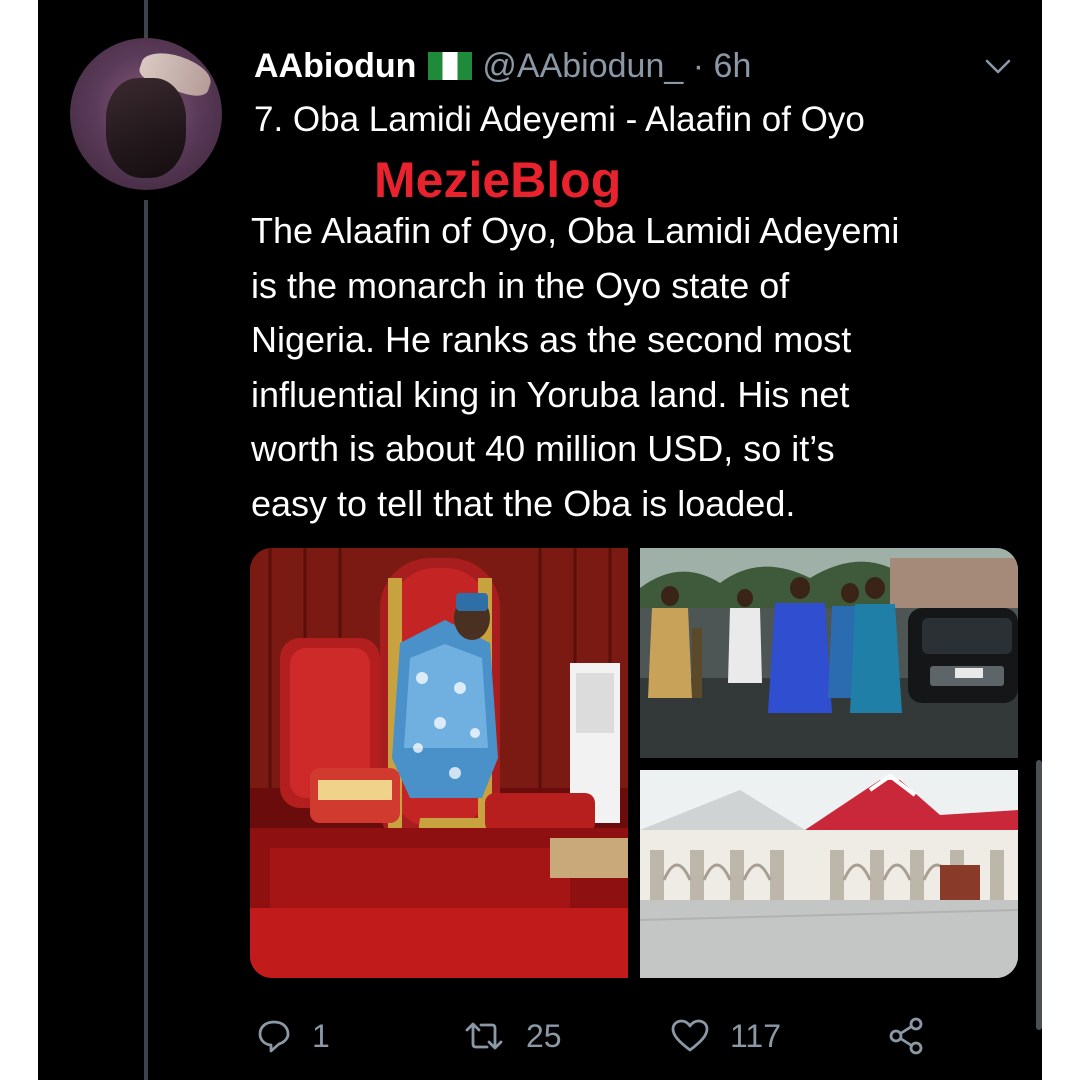 The image size is (1080, 1080). I want to click on palace-scene, so click(829, 874).